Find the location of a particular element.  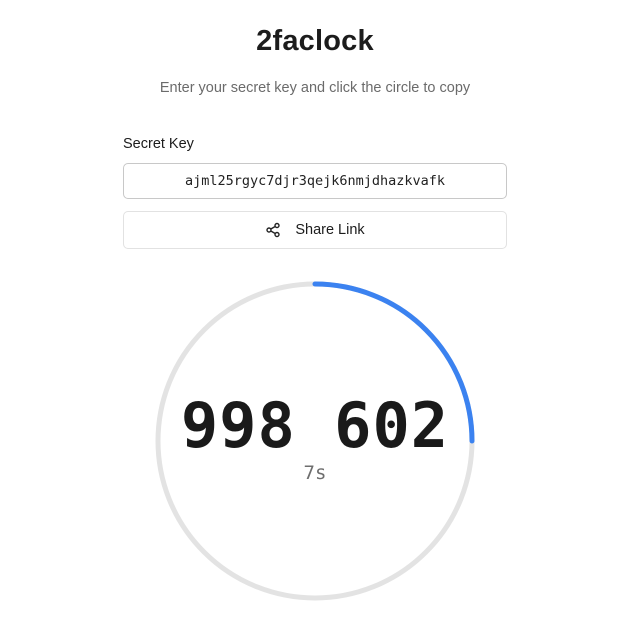

share-icon is located at coordinates (273, 230).